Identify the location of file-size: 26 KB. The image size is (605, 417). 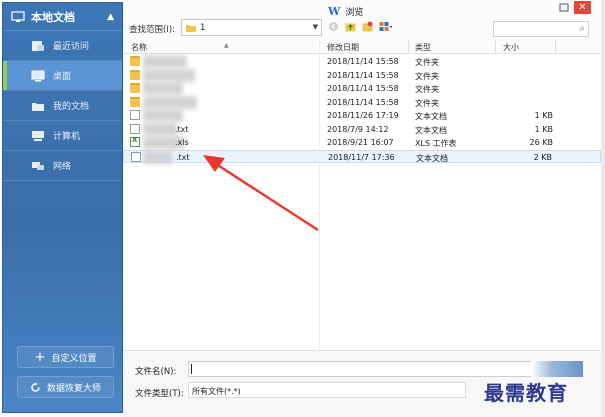
(541, 142).